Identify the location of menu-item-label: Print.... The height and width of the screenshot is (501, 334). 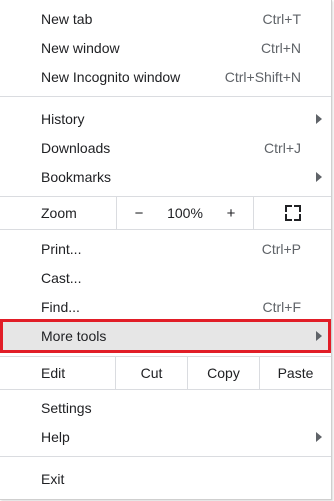
(61, 248).